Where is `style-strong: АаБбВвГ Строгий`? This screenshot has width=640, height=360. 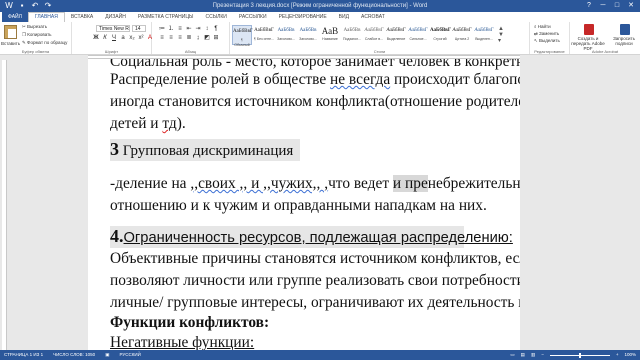
style-strong: АаБбВвГ Строгий is located at coordinates (441, 35).